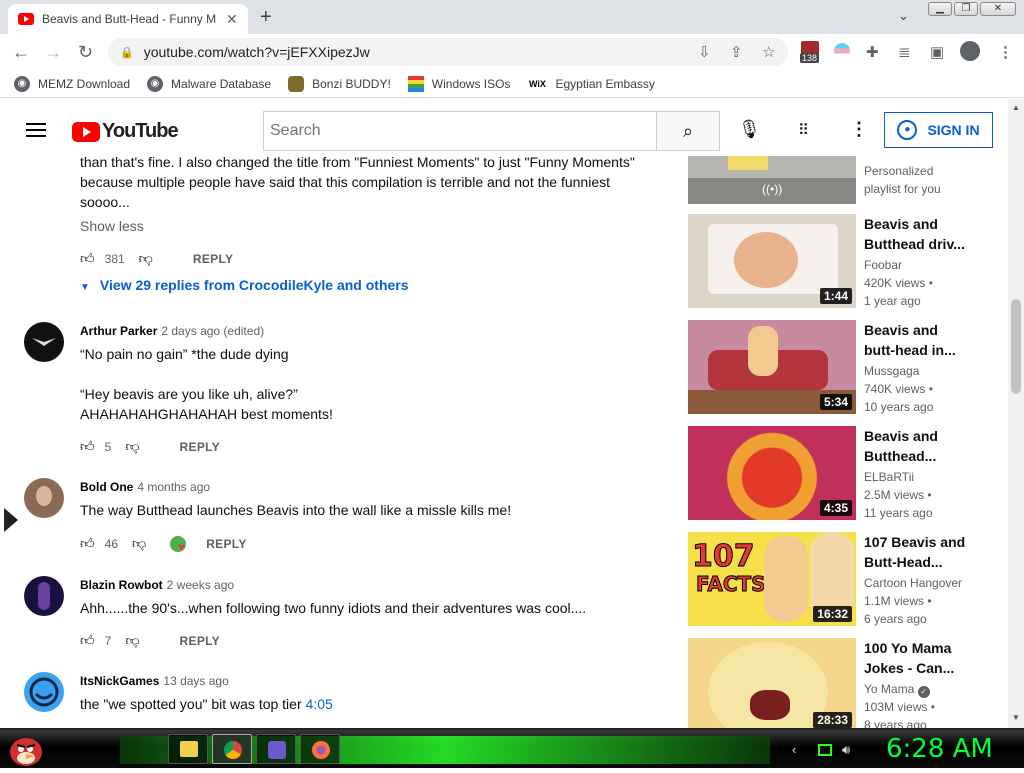  Describe the element at coordinates (902, 189) in the screenshot. I see `video-meta-line: playlist for you` at that location.